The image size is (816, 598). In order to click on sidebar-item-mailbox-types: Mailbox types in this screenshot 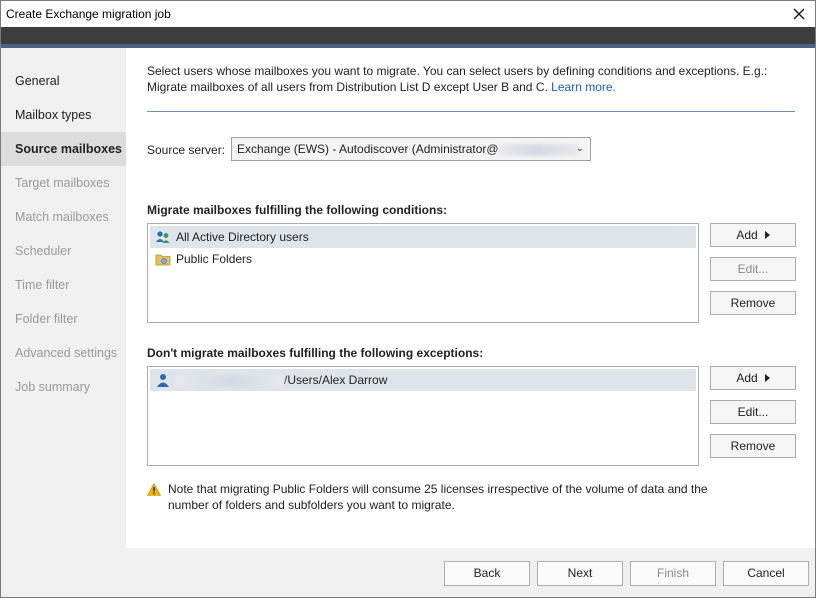, I will do `click(63, 115)`.